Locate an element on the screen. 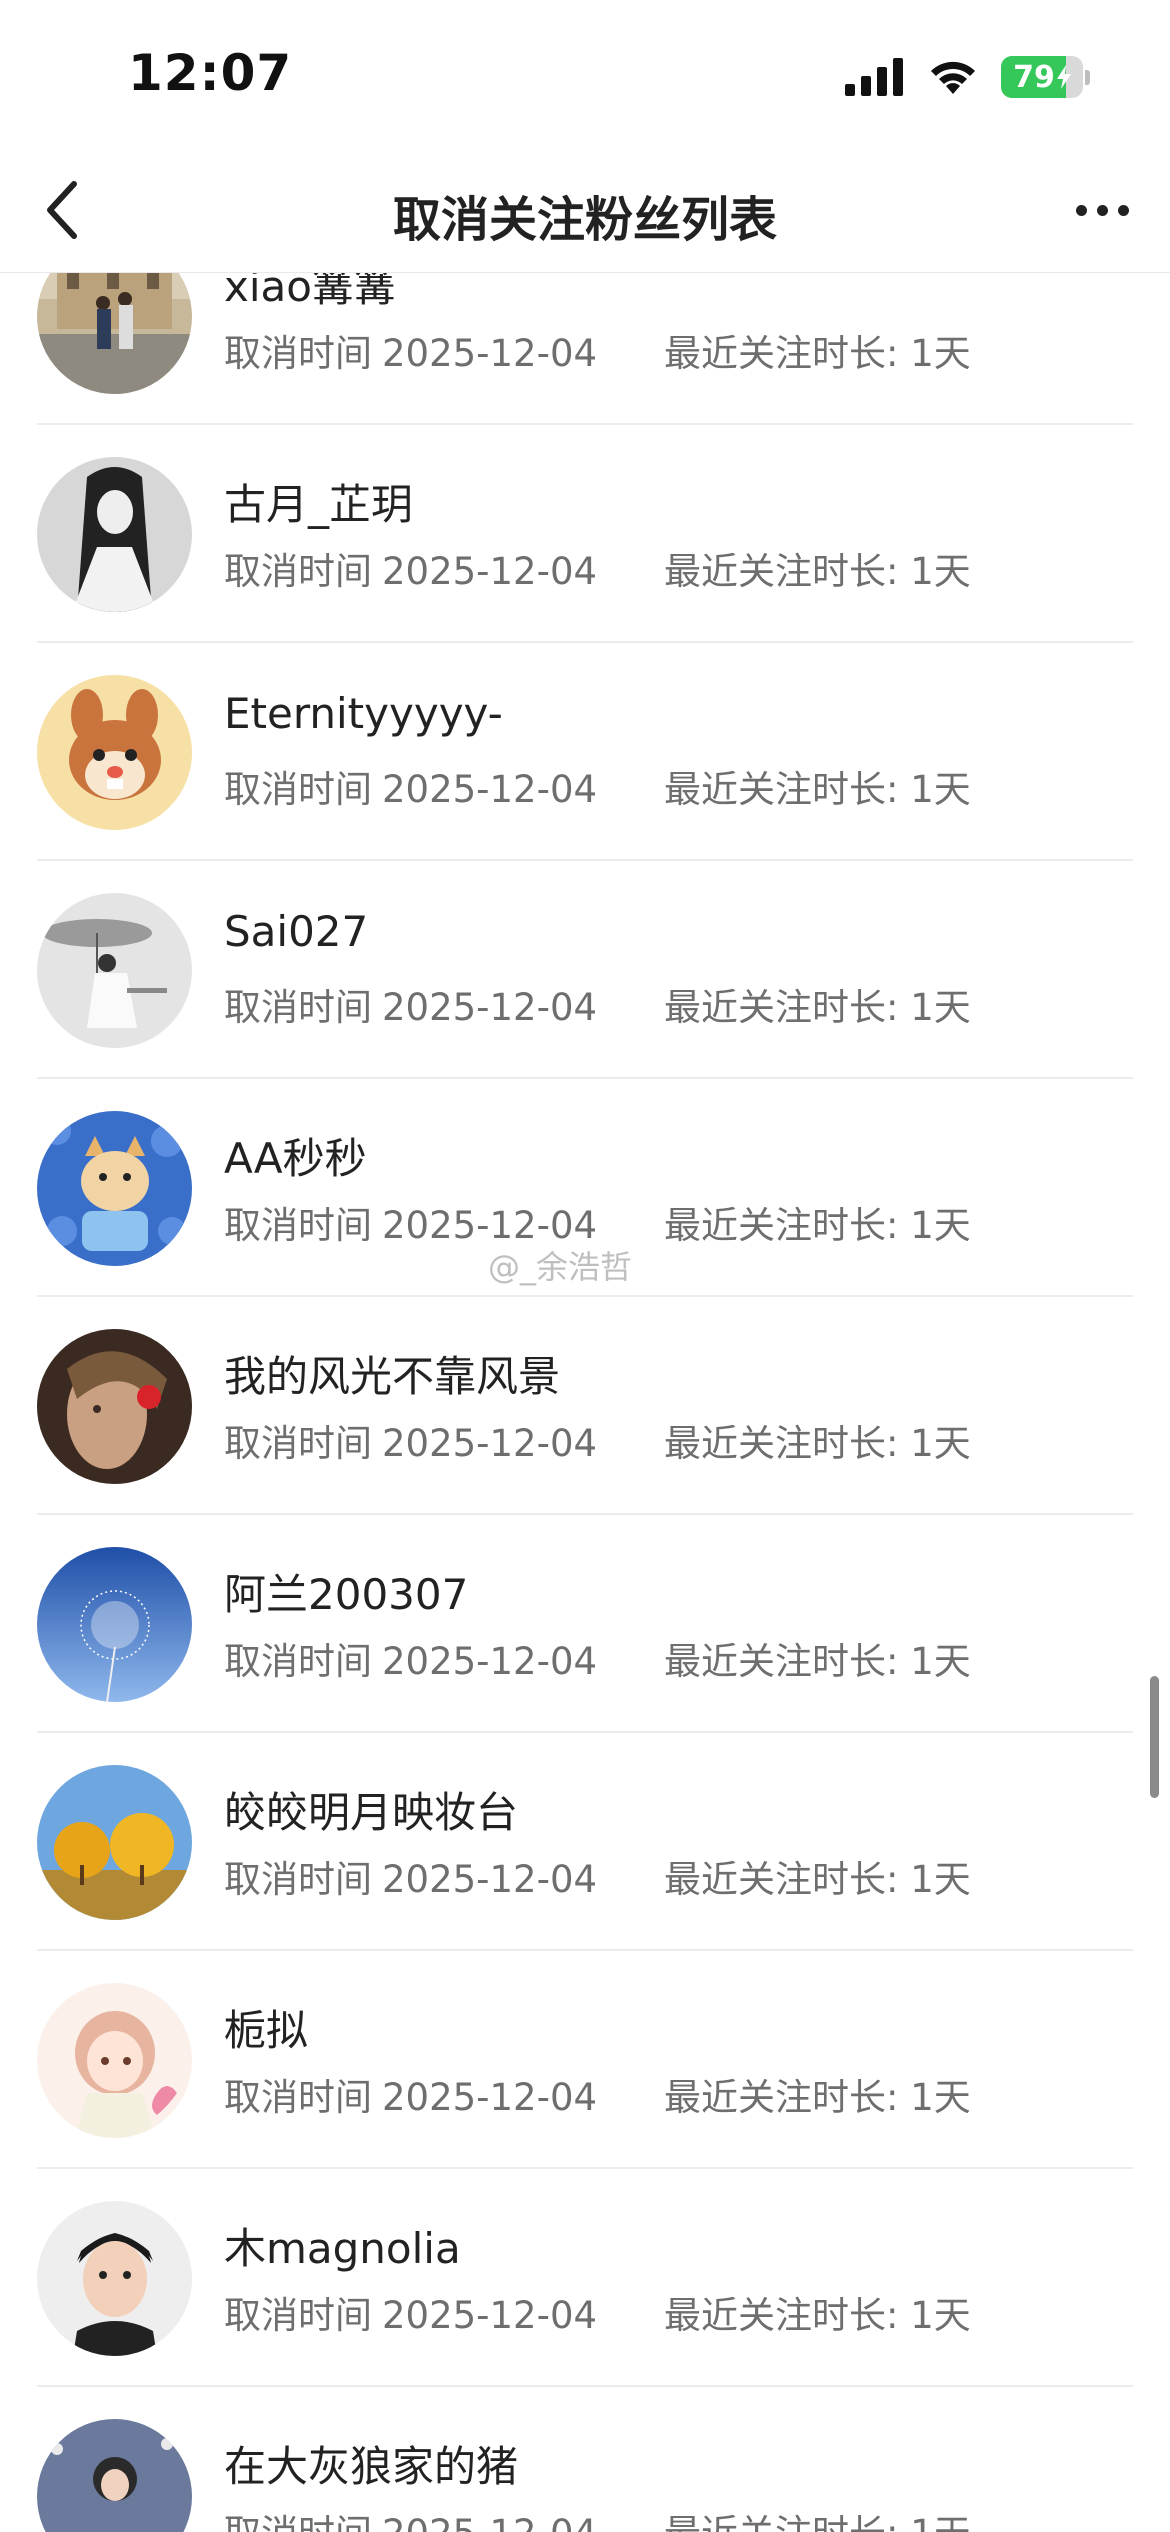  list-item: Eternityyyyy- 取消时间 2025-12-04 最近关注时长: 1天 is located at coordinates (585, 752).